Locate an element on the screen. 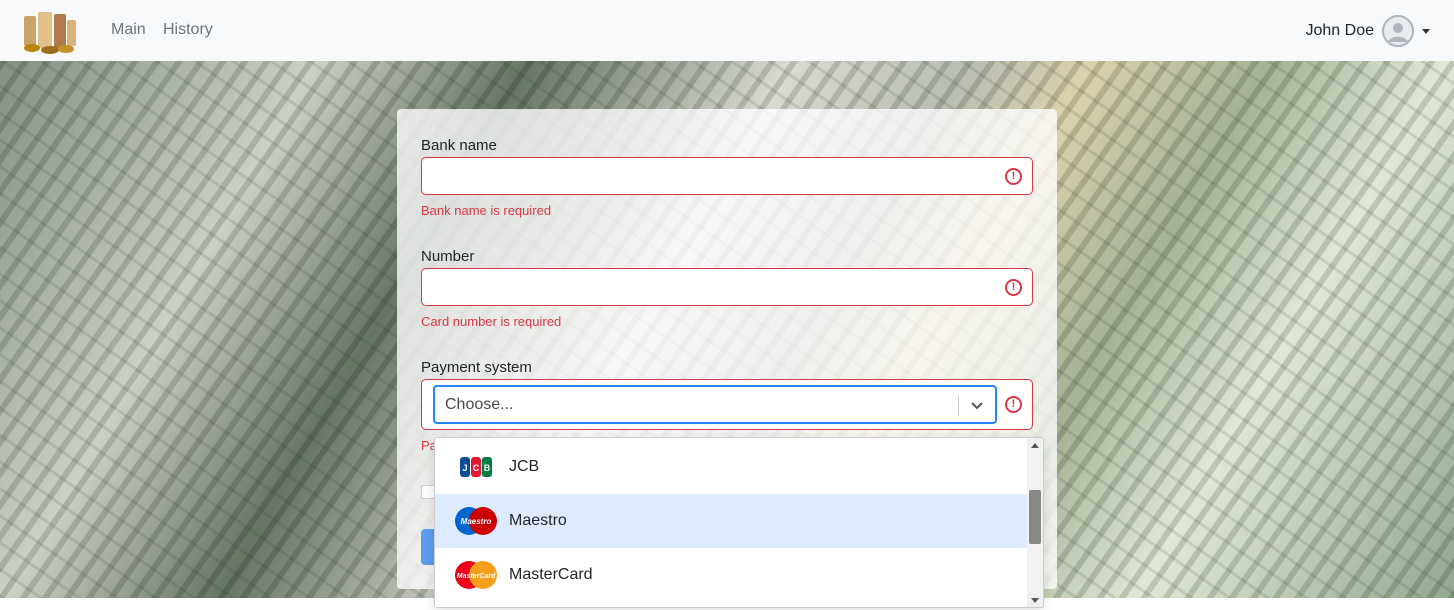 This screenshot has height=610, width=1454. option-label: JCB is located at coordinates (524, 466).